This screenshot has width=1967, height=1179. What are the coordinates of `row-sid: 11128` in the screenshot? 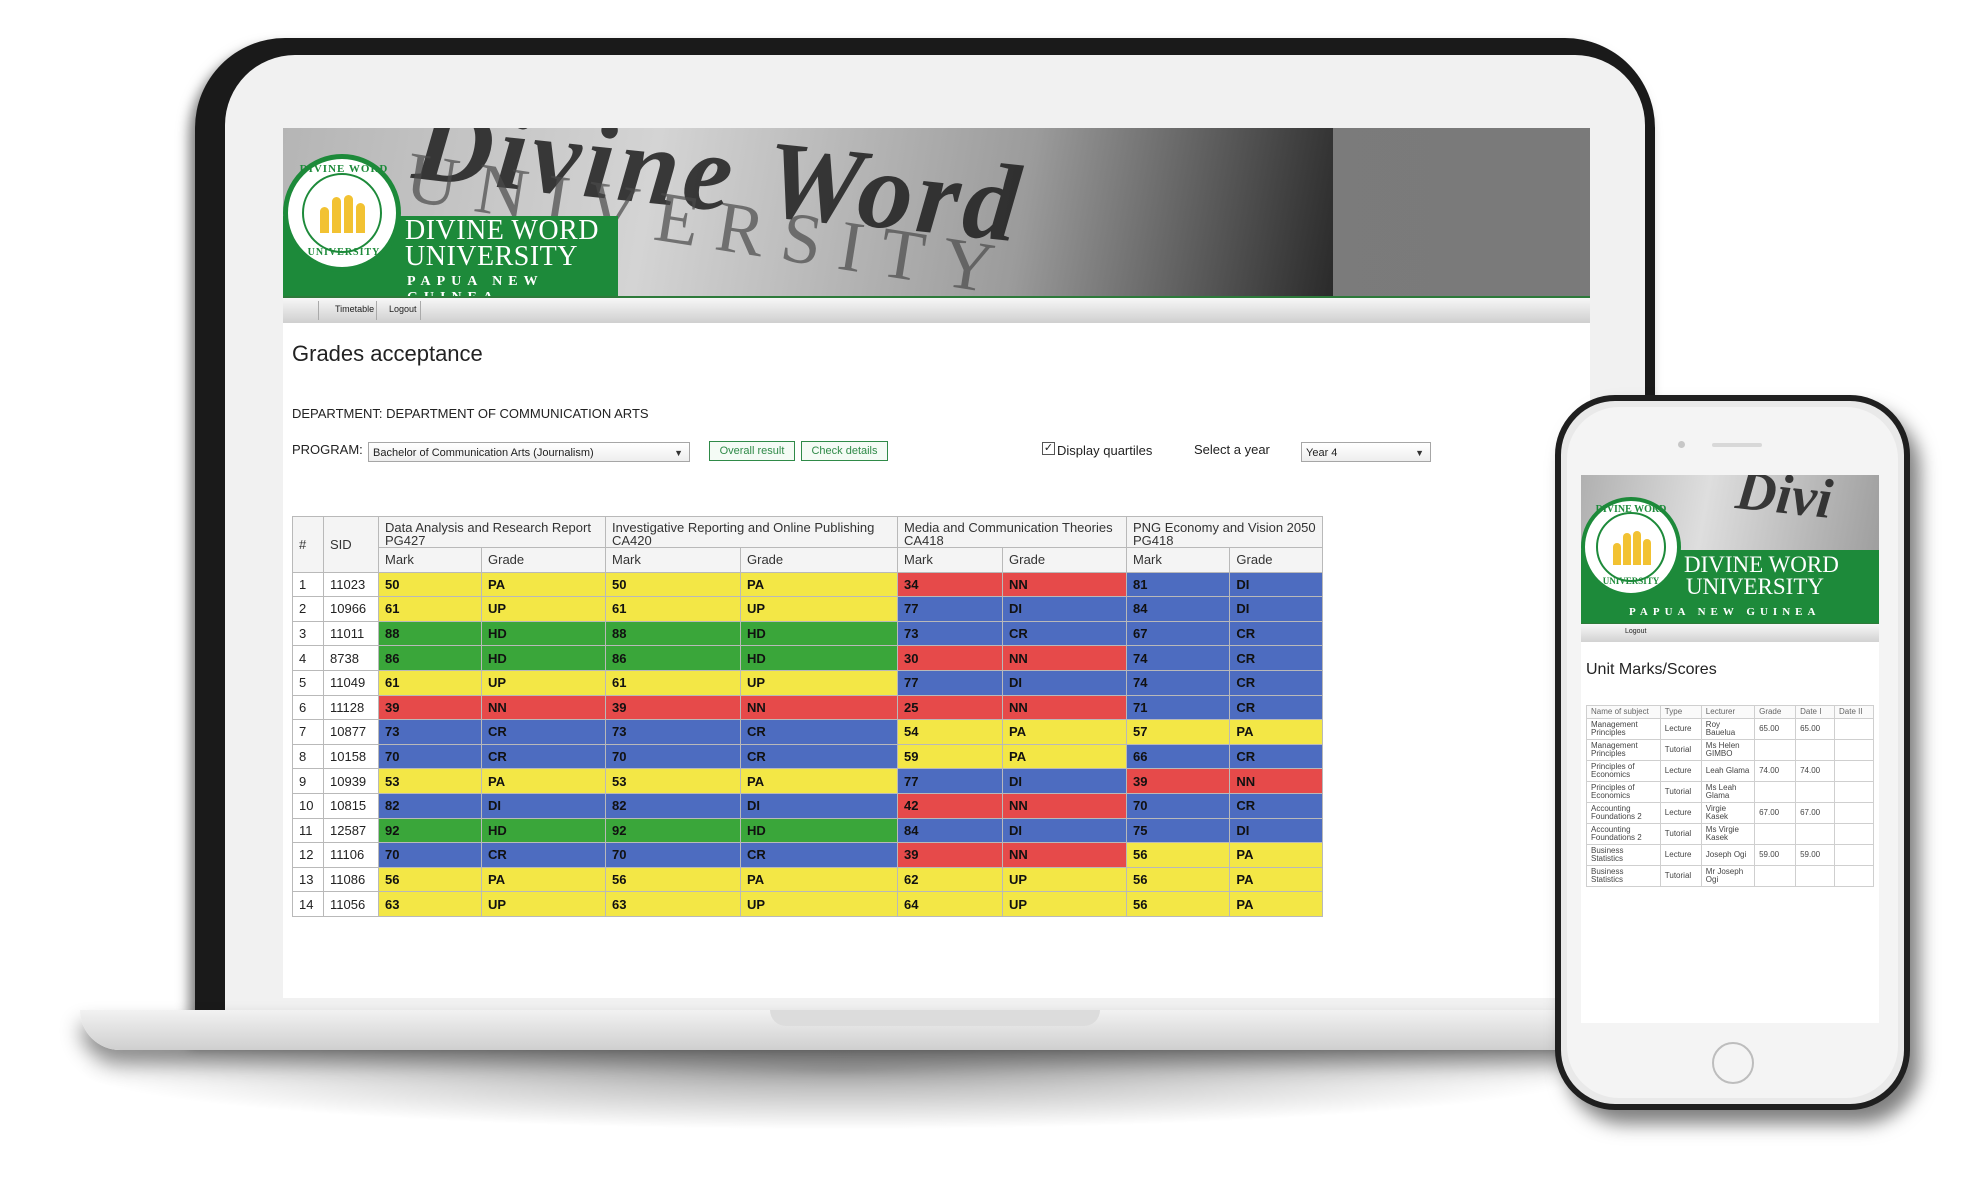 It's located at (351, 707).